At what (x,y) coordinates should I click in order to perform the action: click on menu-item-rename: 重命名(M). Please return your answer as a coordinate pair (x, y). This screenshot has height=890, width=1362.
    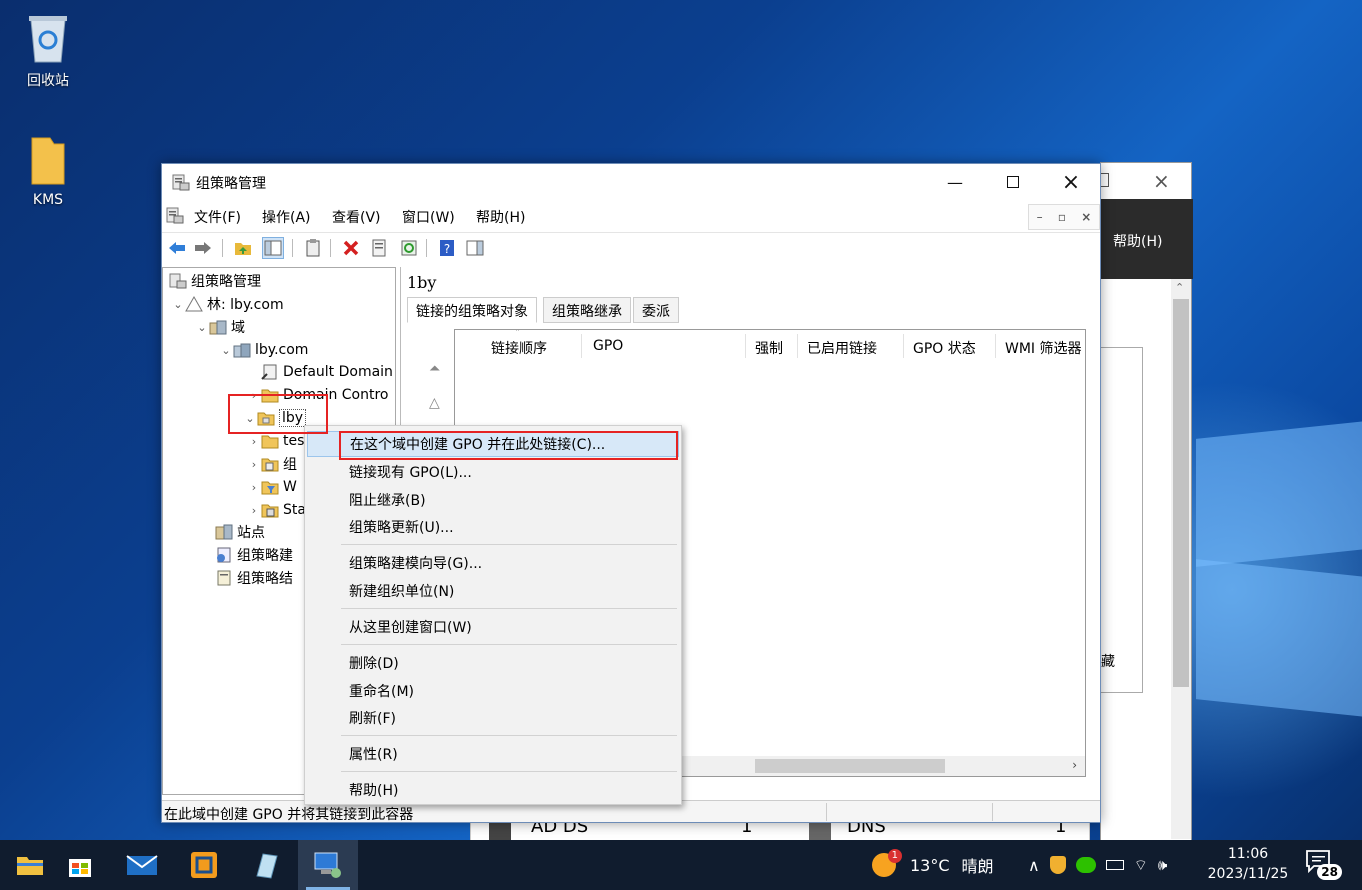
    Looking at the image, I should click on (493, 691).